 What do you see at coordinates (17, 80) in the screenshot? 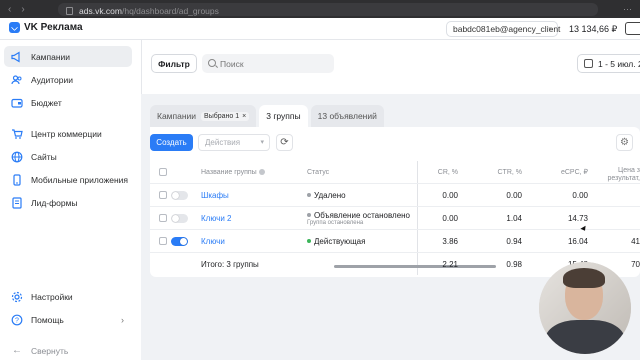
I see `people-icon` at bounding box center [17, 80].